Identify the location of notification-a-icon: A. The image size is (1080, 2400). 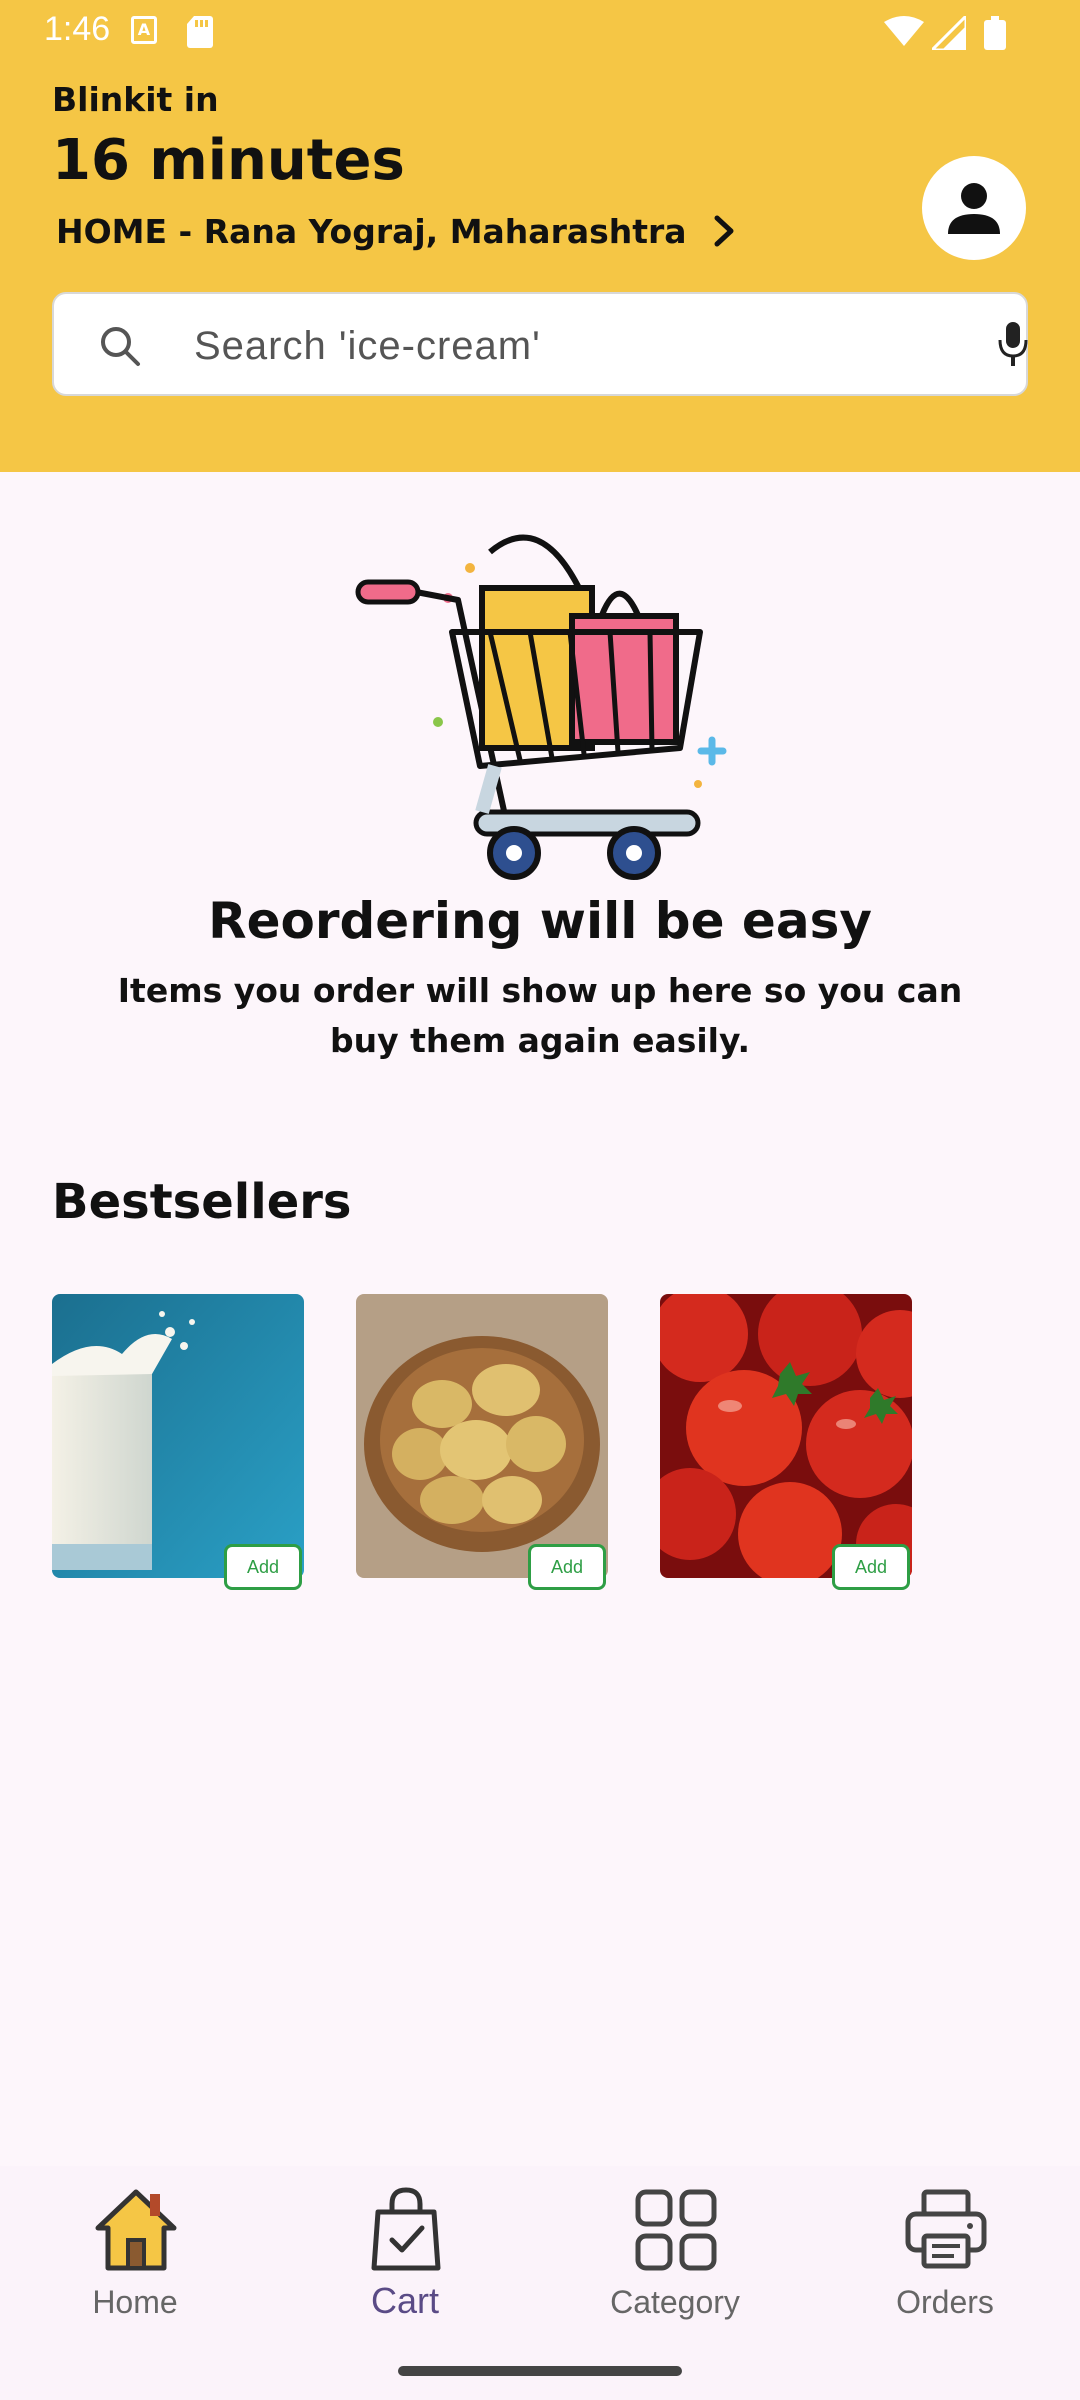
(144, 30).